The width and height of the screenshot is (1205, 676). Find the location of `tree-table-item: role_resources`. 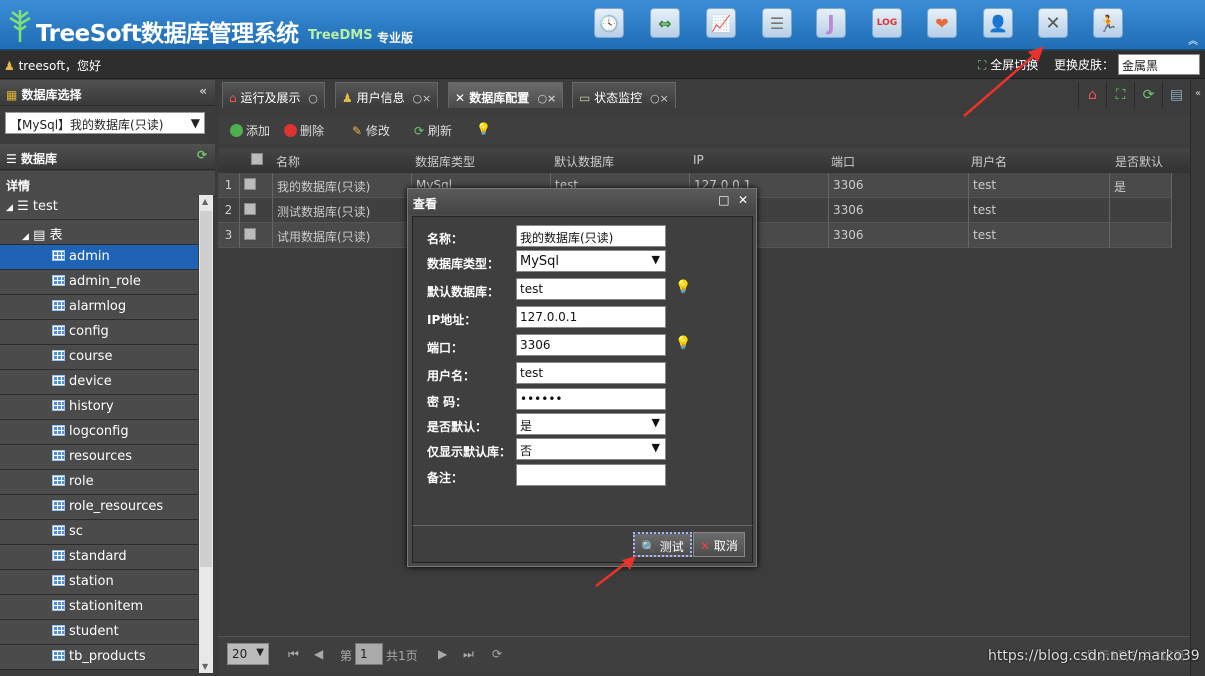

tree-table-item: role_resources is located at coordinates (99, 507).